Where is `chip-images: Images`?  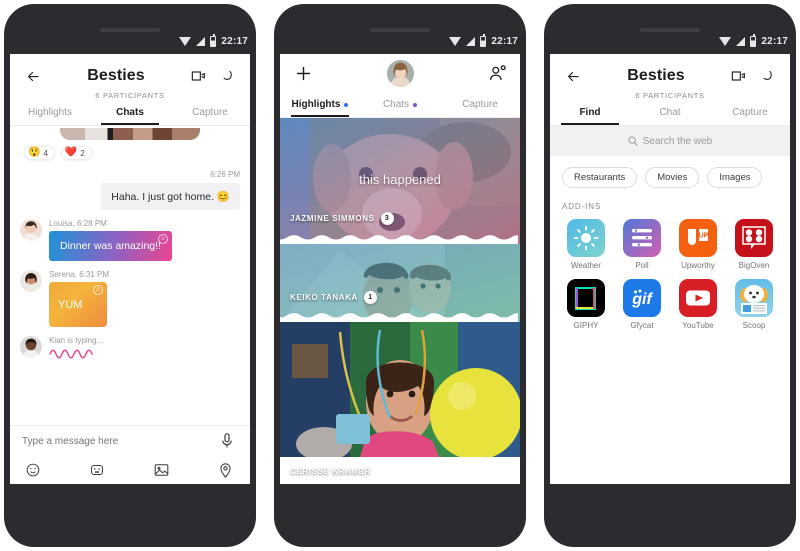
chip-images: Images is located at coordinates (735, 177).